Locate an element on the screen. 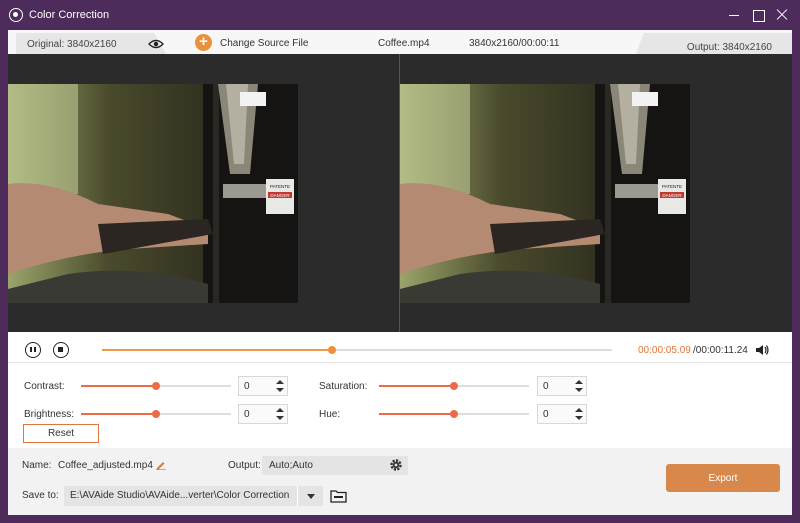 The image size is (800, 523). contrast-input: 0 is located at coordinates (263, 386).